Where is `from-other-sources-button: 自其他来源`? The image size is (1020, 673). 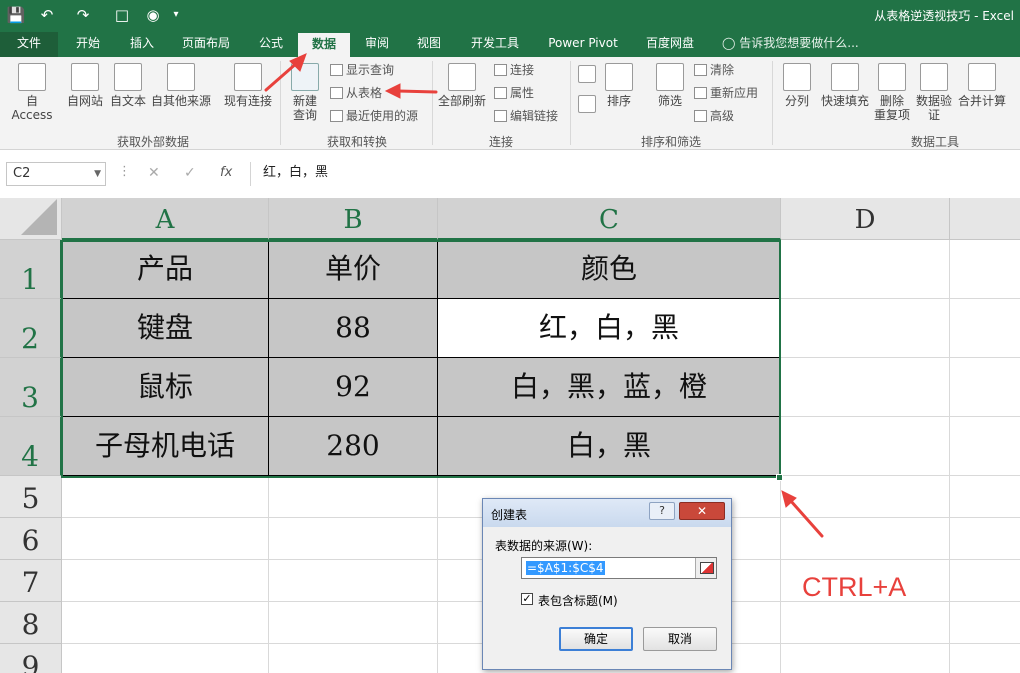 from-other-sources-button: 自其他来源 is located at coordinates (181, 85).